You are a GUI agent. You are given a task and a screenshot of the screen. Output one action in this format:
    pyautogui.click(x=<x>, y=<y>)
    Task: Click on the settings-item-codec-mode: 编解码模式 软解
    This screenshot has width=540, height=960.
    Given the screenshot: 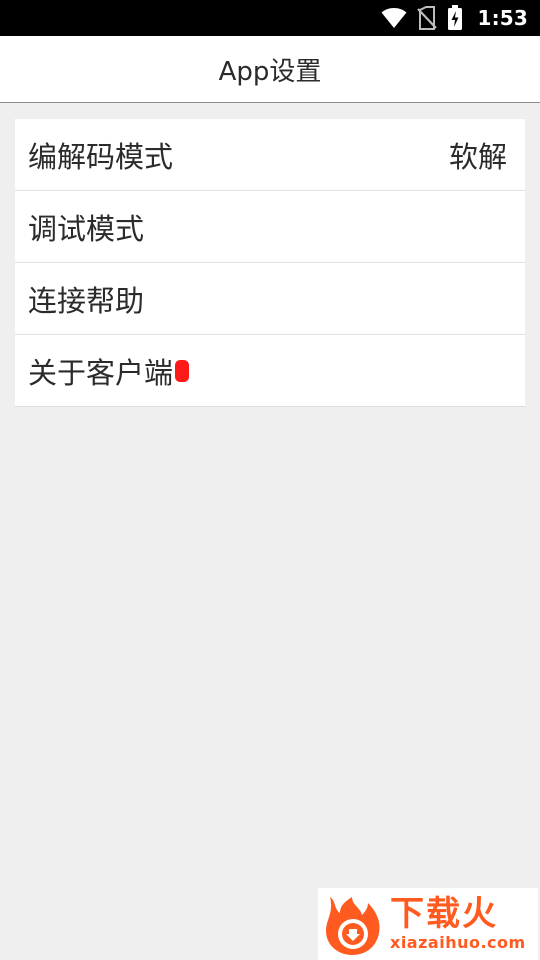 What is the action you would take?
    pyautogui.click(x=270, y=155)
    